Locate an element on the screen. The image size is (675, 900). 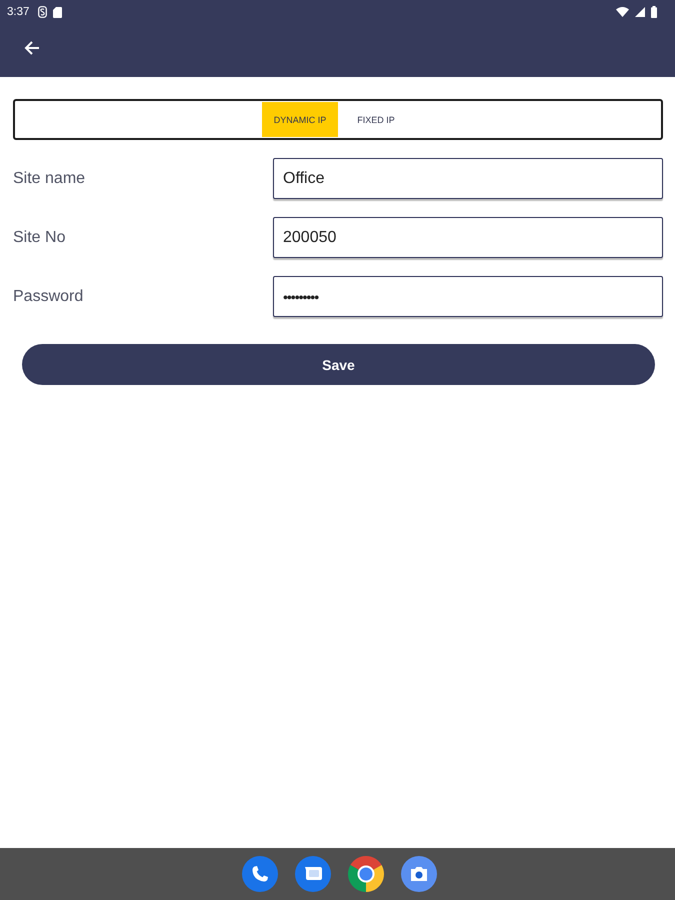
field-label: Site No is located at coordinates (39, 237).